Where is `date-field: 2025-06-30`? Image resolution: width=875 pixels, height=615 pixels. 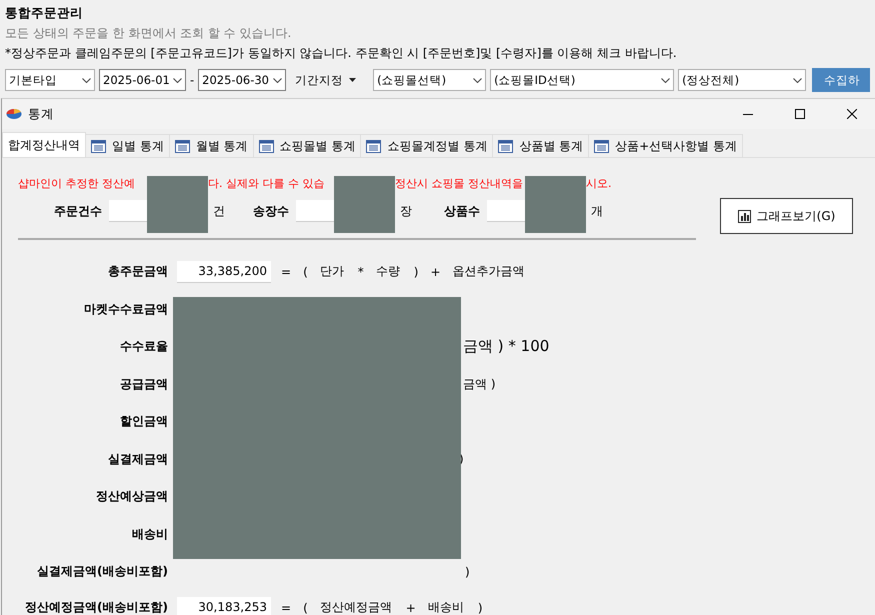
date-field: 2025-06-30 is located at coordinates (242, 80).